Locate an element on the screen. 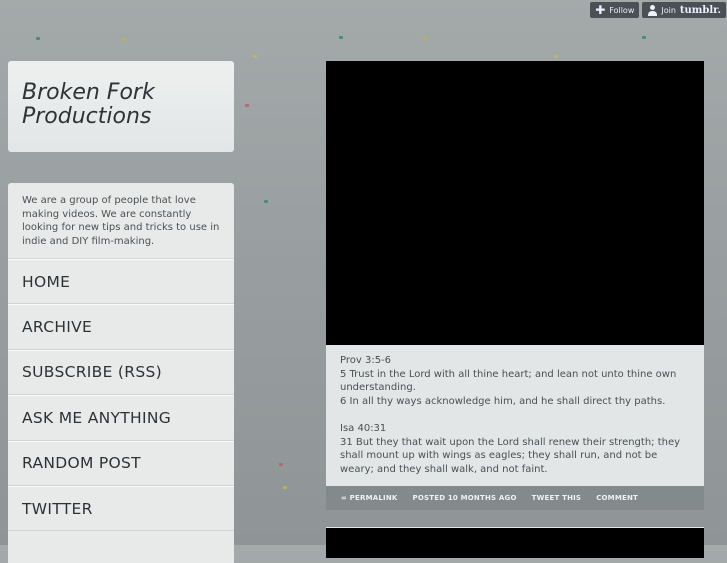  tumblr-controls: ✚ Follow Join tumblr. is located at coordinates (658, 10).